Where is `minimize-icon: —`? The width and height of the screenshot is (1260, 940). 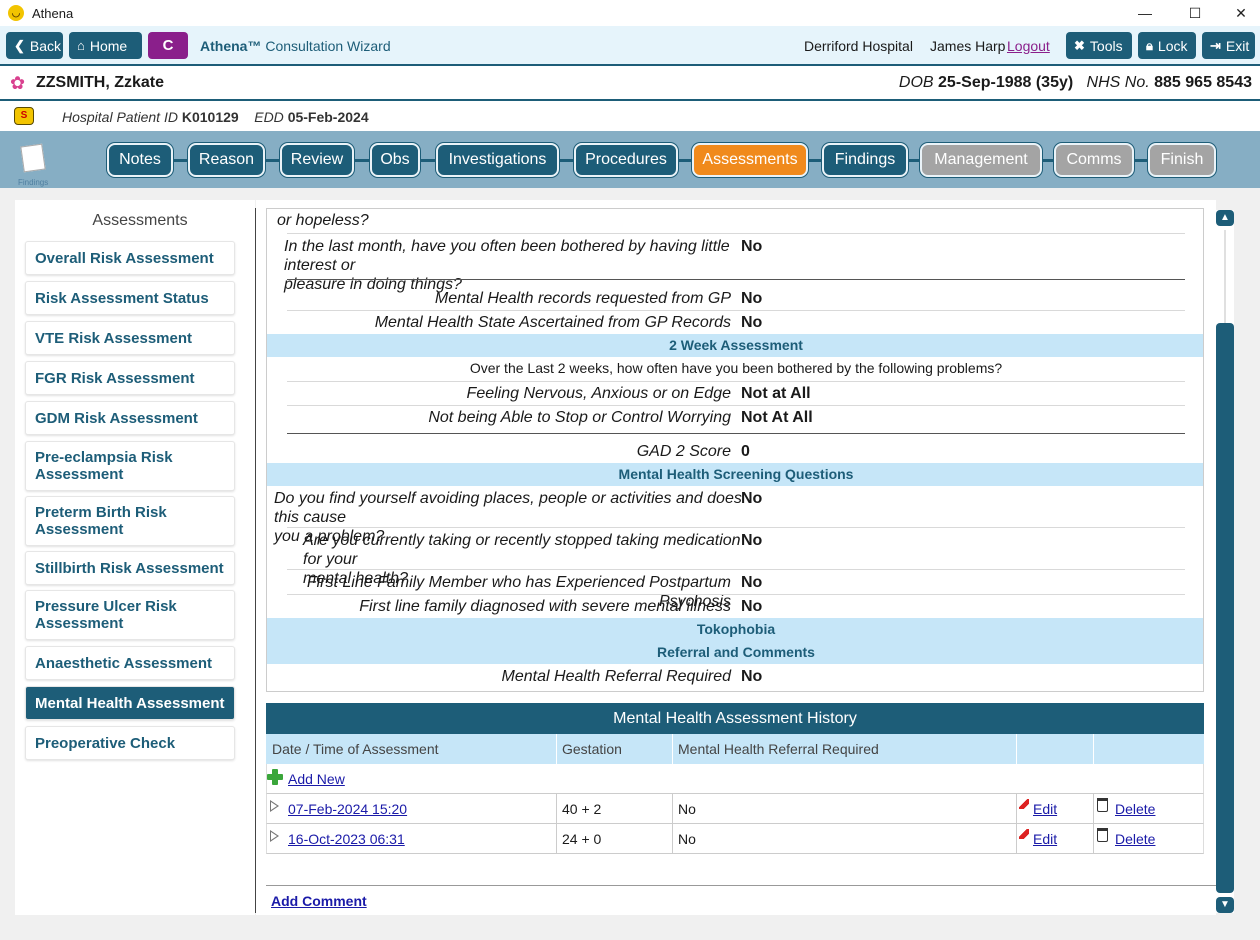
minimize-icon: — is located at coordinates (1145, 13).